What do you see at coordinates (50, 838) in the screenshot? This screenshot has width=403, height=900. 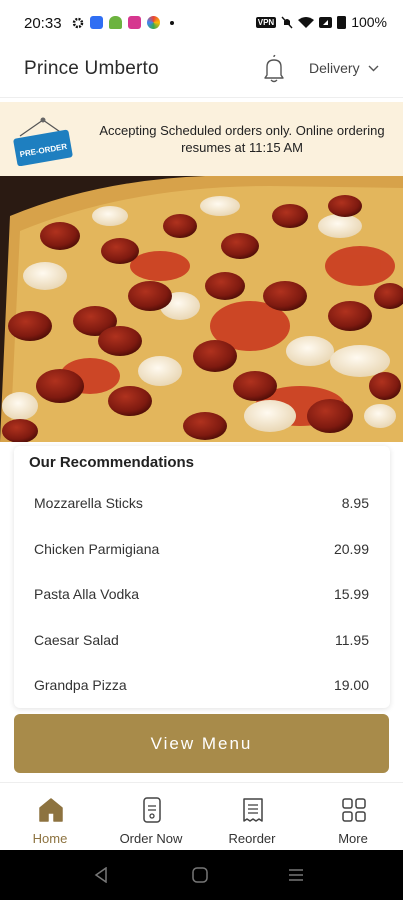 I see `nav-label: Home` at bounding box center [50, 838].